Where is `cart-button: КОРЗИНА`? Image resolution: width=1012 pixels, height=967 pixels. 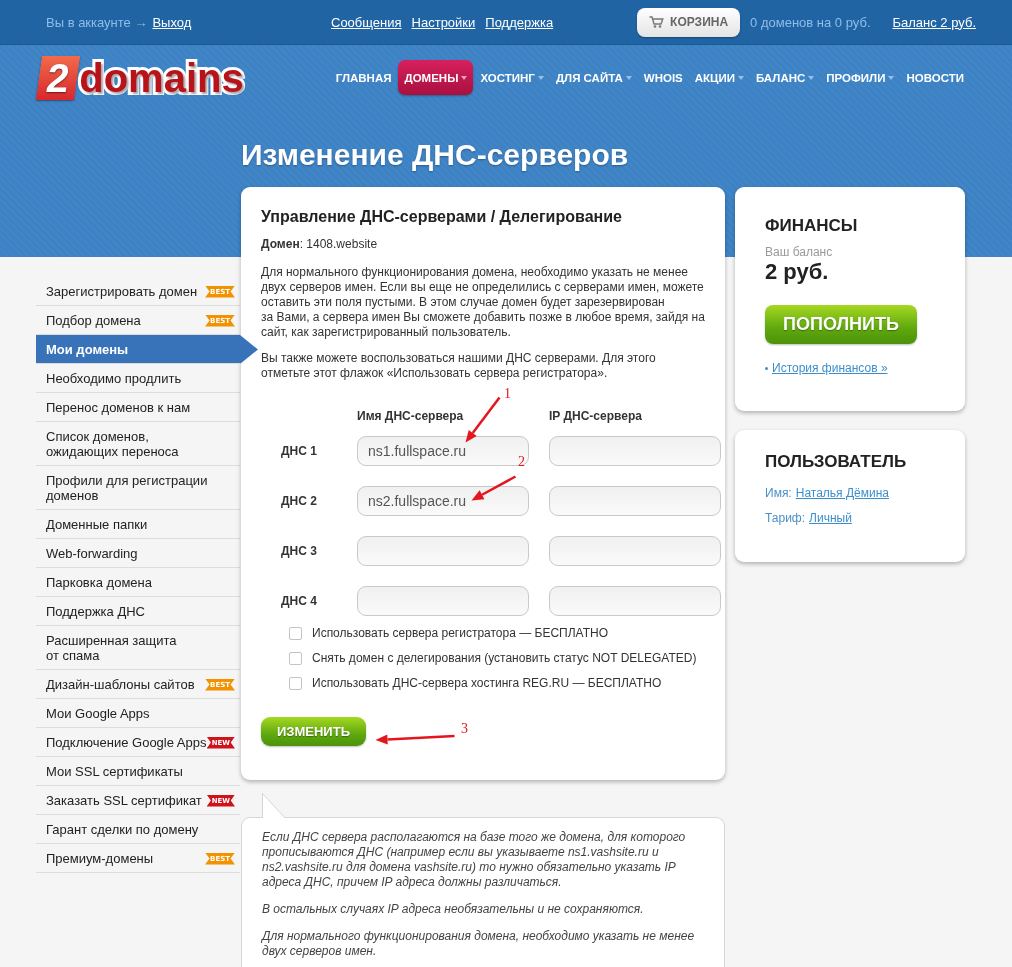
cart-button: КОРЗИНА is located at coordinates (689, 22).